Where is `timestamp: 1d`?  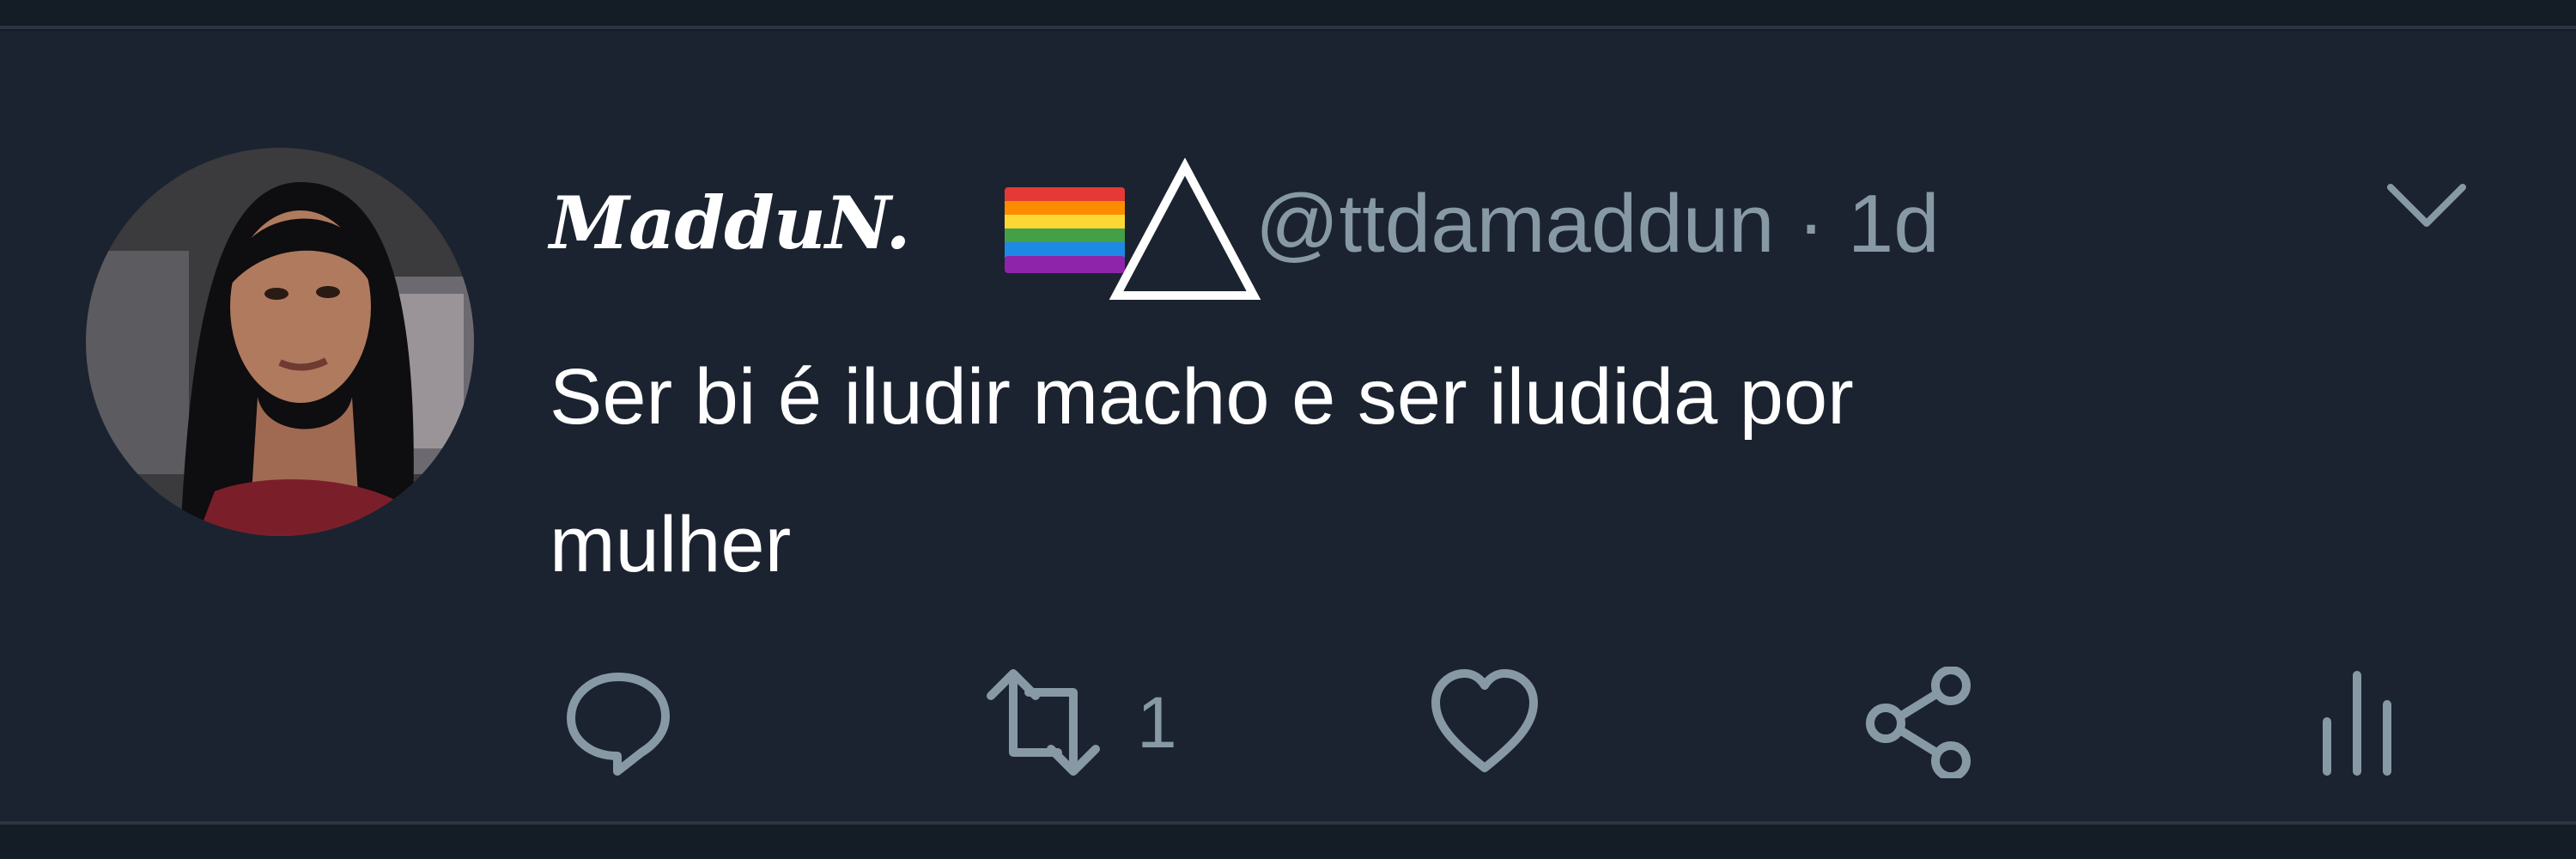
timestamp: 1d is located at coordinates (1894, 224).